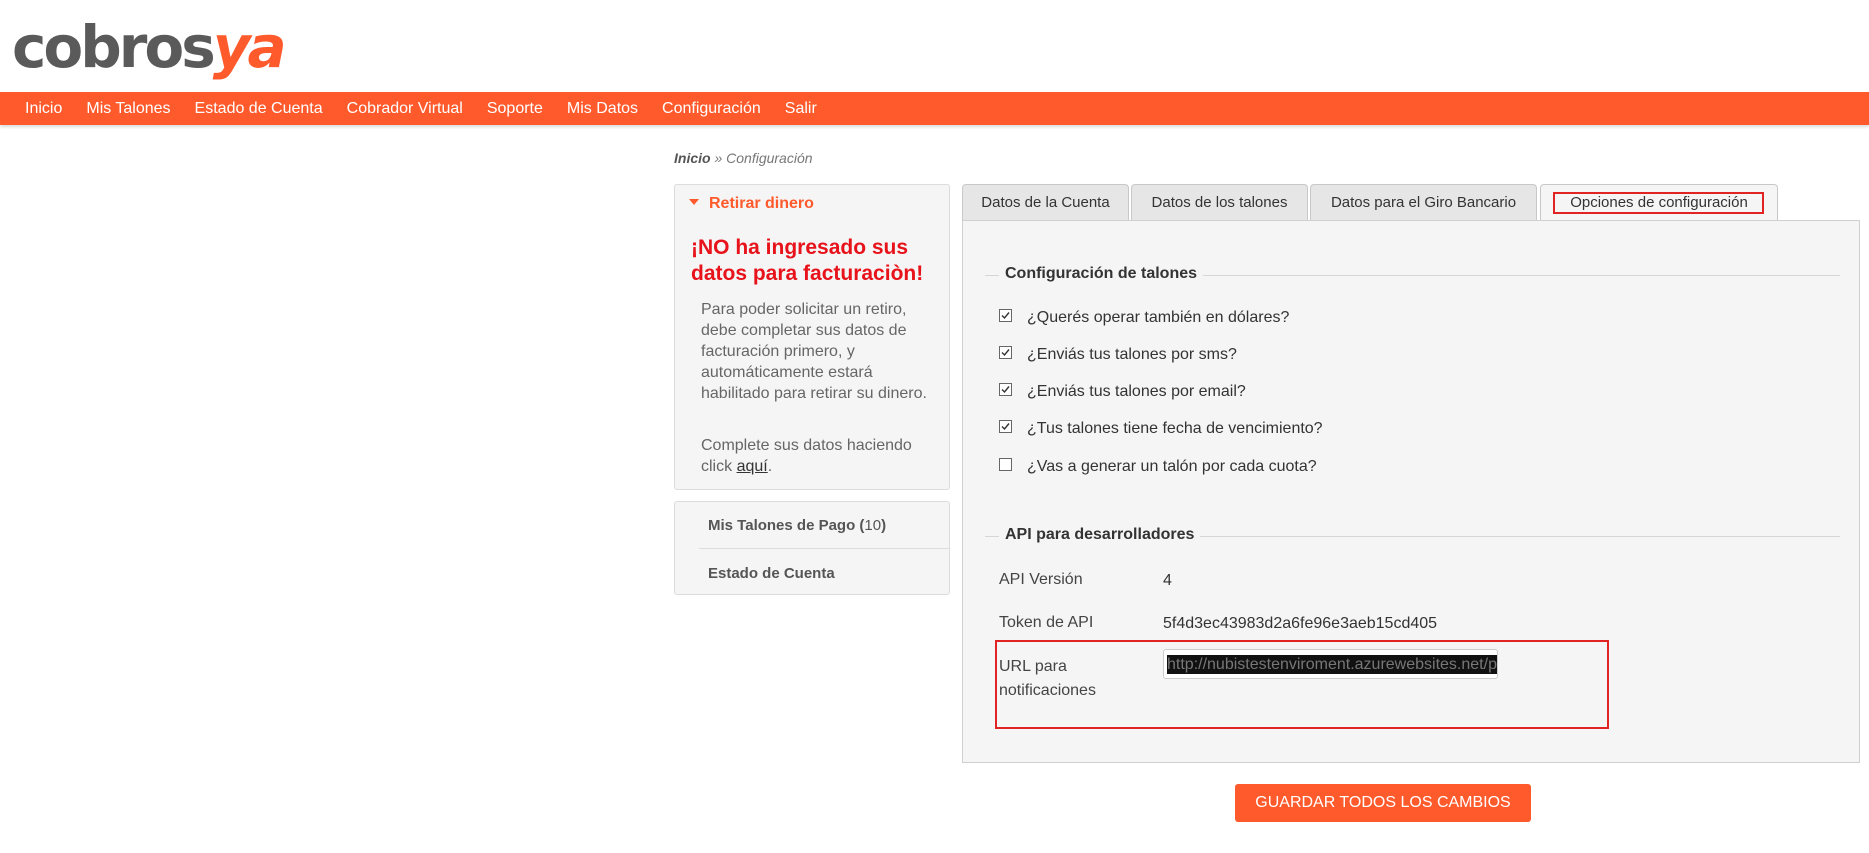  What do you see at coordinates (1101, 274) in the screenshot?
I see `talones-section-title: Configuración de talones` at bounding box center [1101, 274].